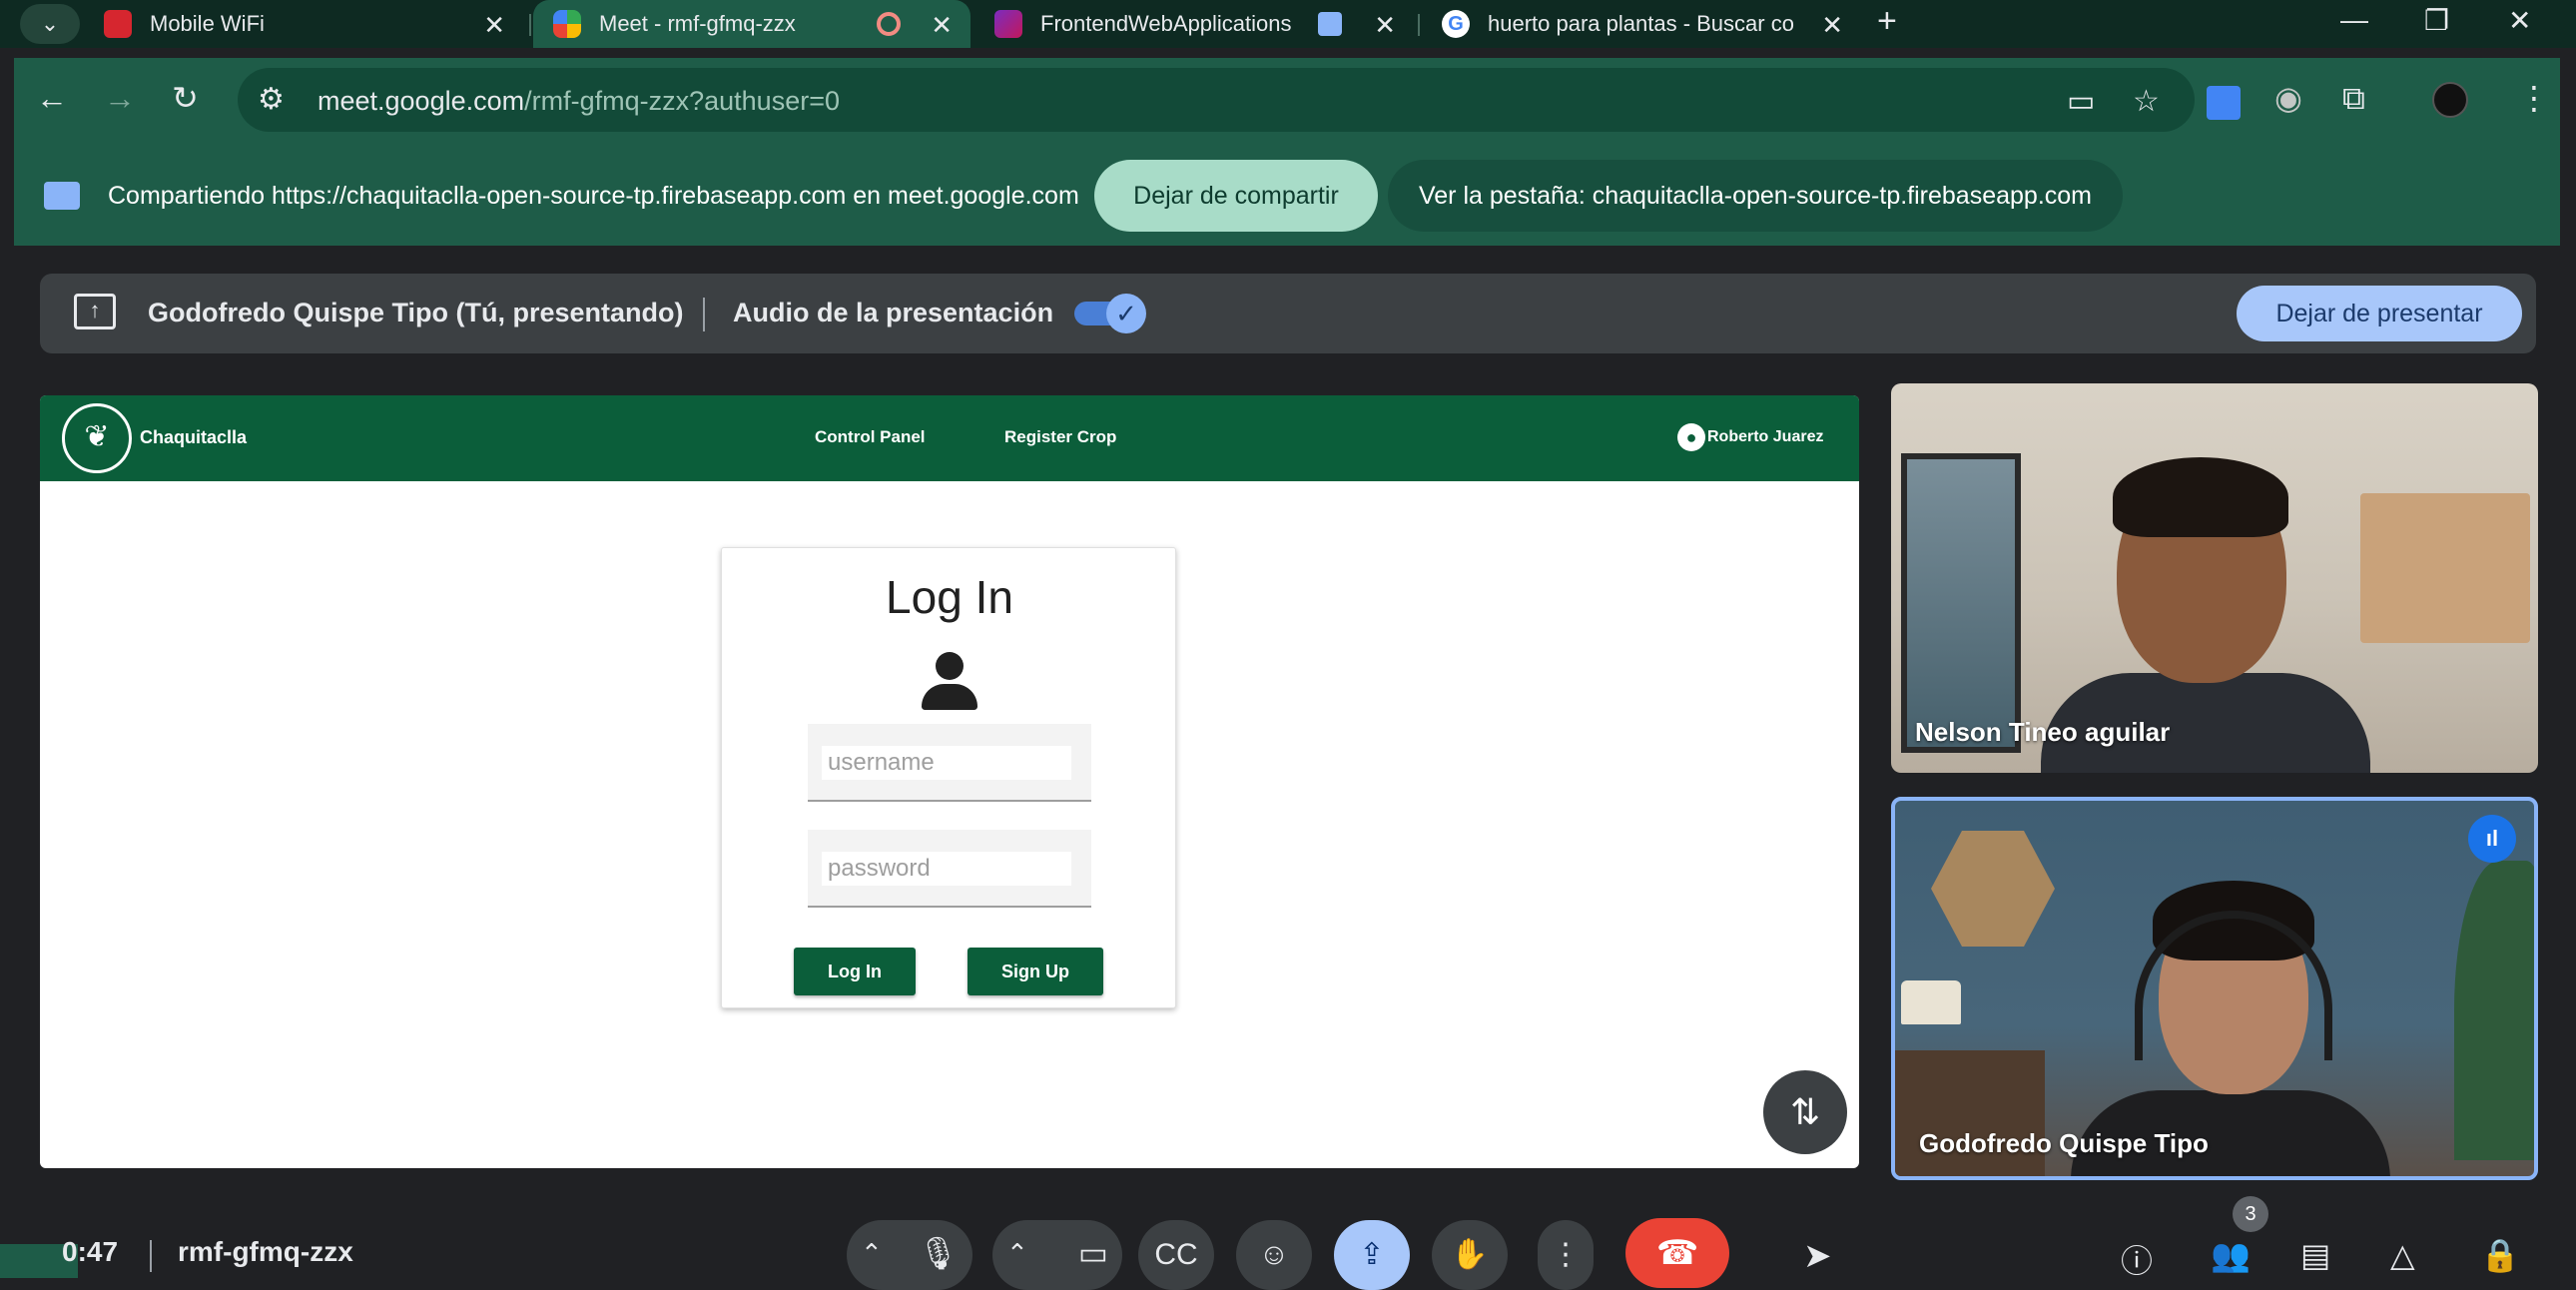 The height and width of the screenshot is (1290, 2576). I want to click on username-field, so click(950, 763).